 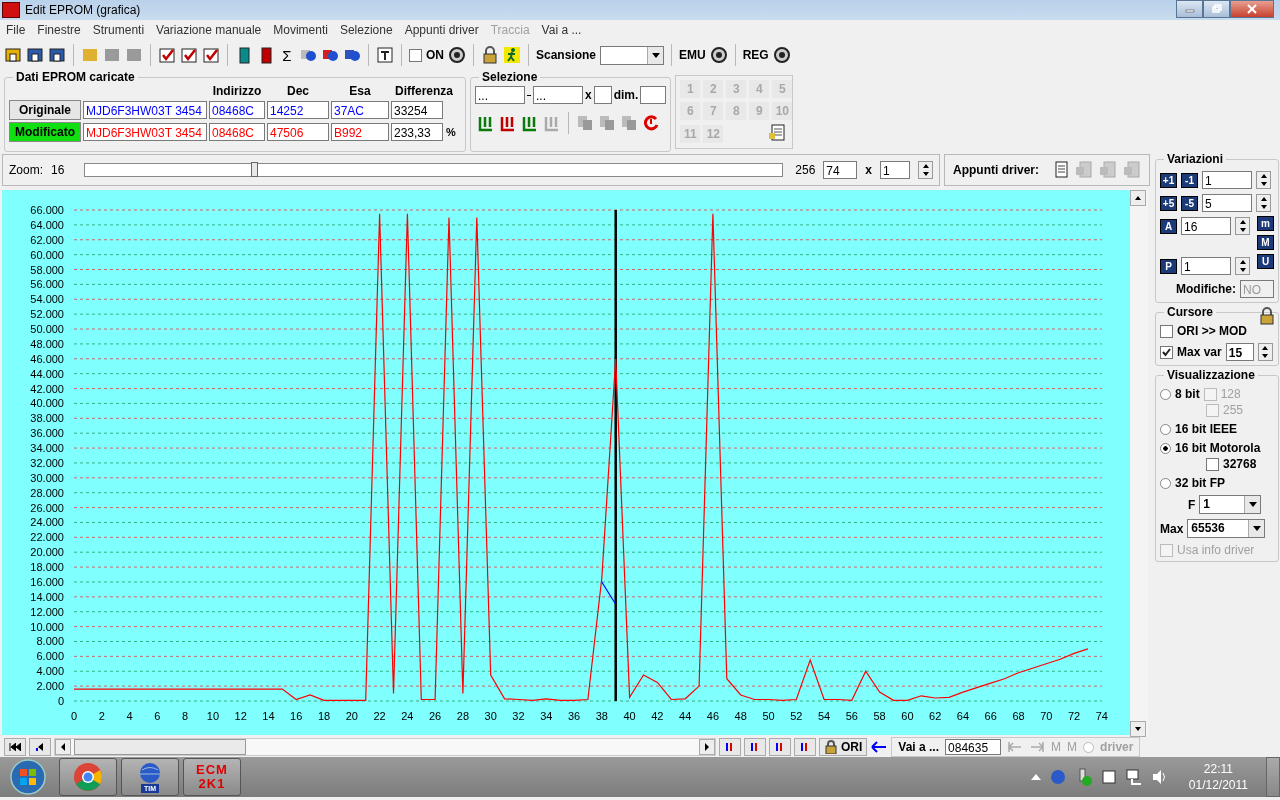 What do you see at coordinates (360, 132) in the screenshot?
I see `hex-field: B992` at bounding box center [360, 132].